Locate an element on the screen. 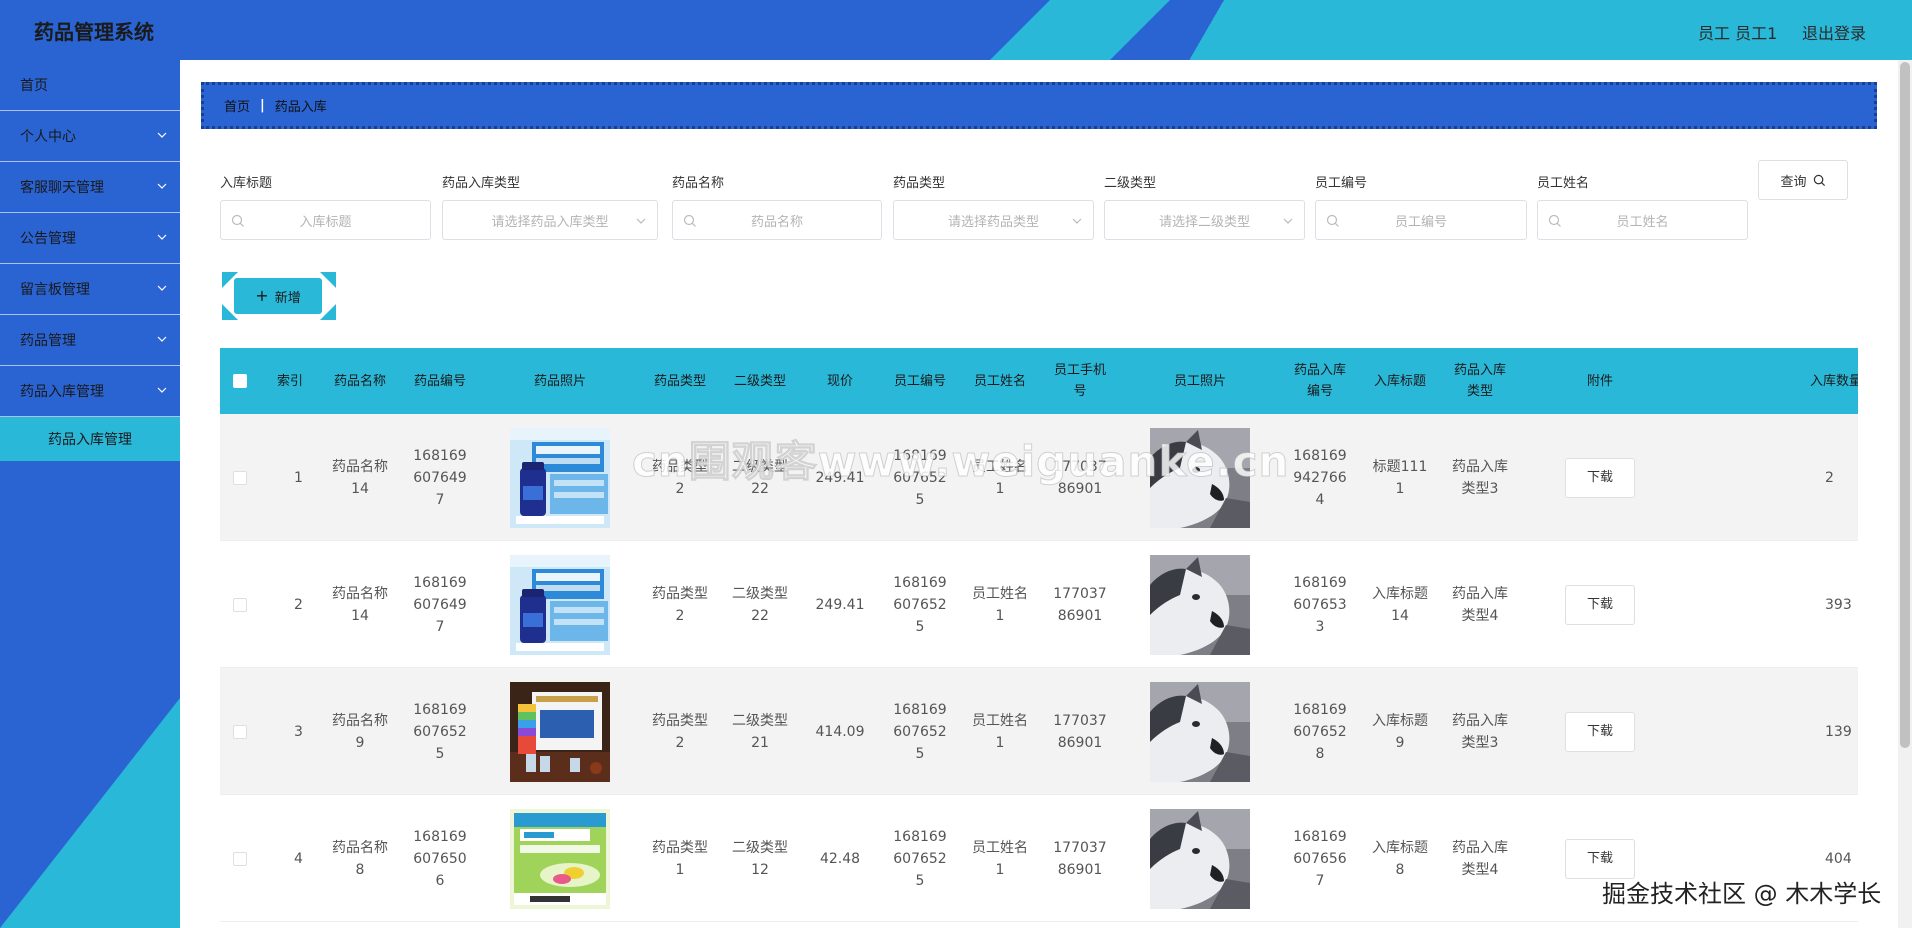 Image resolution: width=1912 pixels, height=928 pixels. search-input-0: 入库标题 is located at coordinates (325, 220).